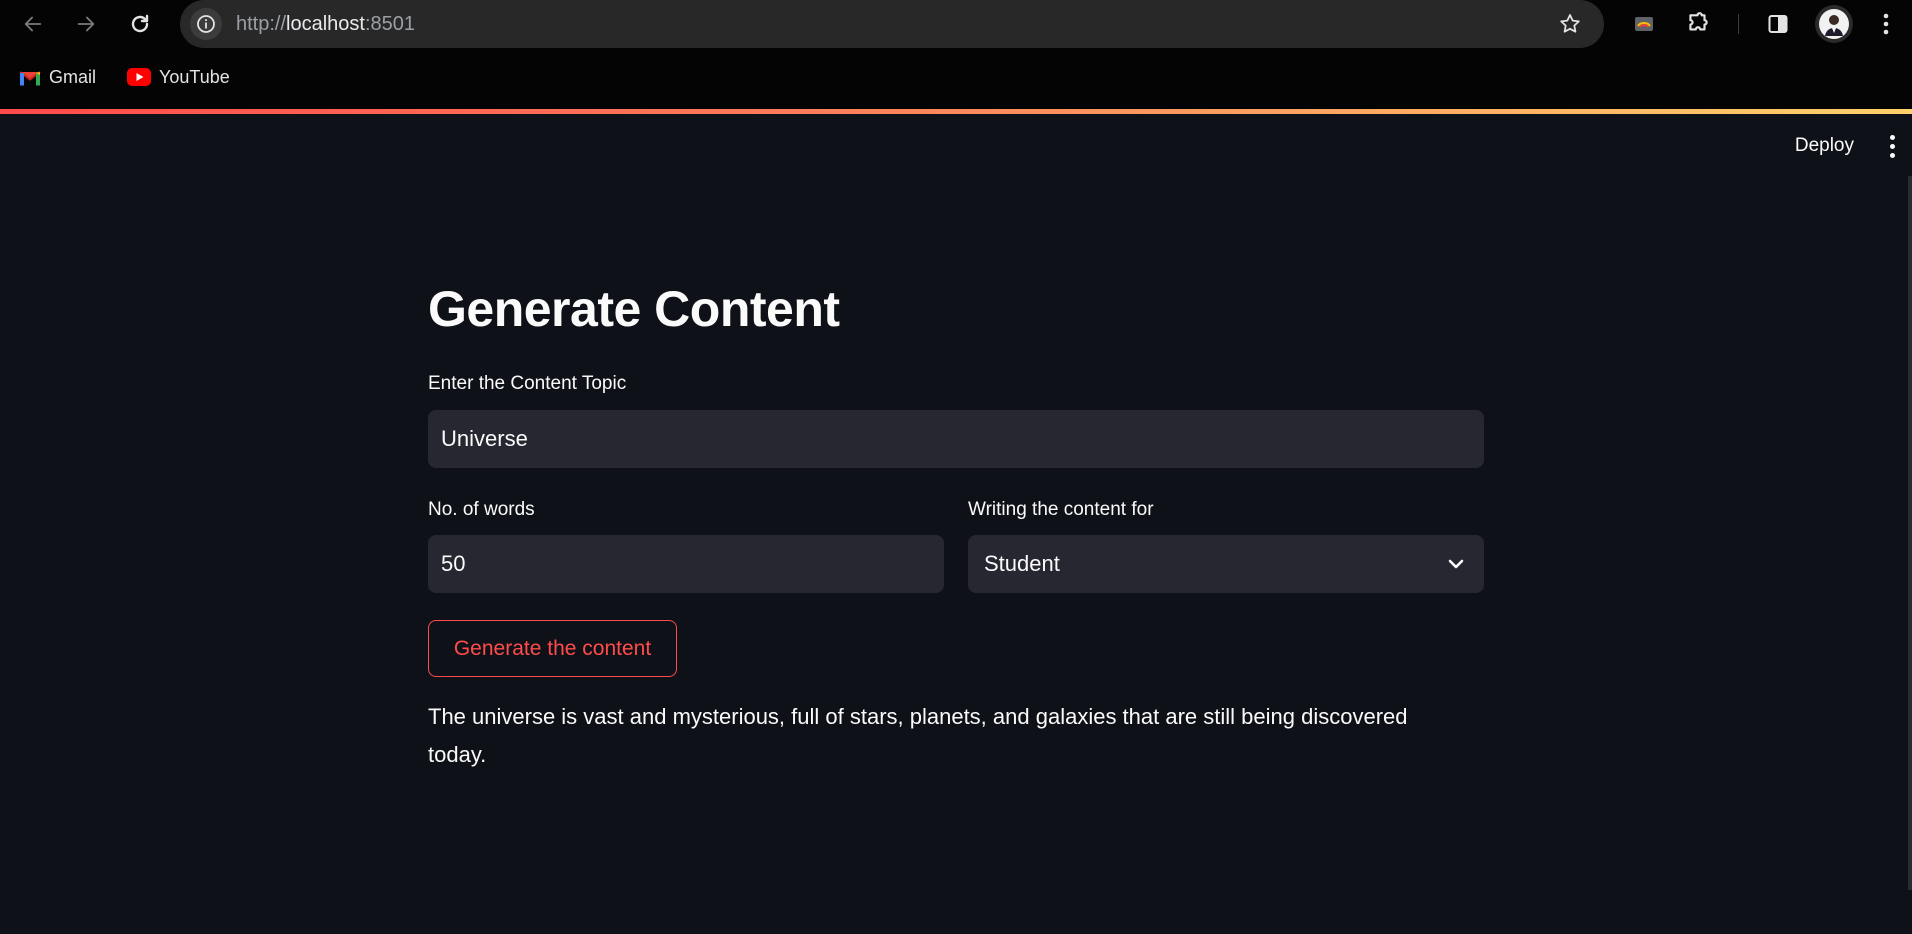 The width and height of the screenshot is (1912, 934). I want to click on avatar-icon, so click(1834, 24).